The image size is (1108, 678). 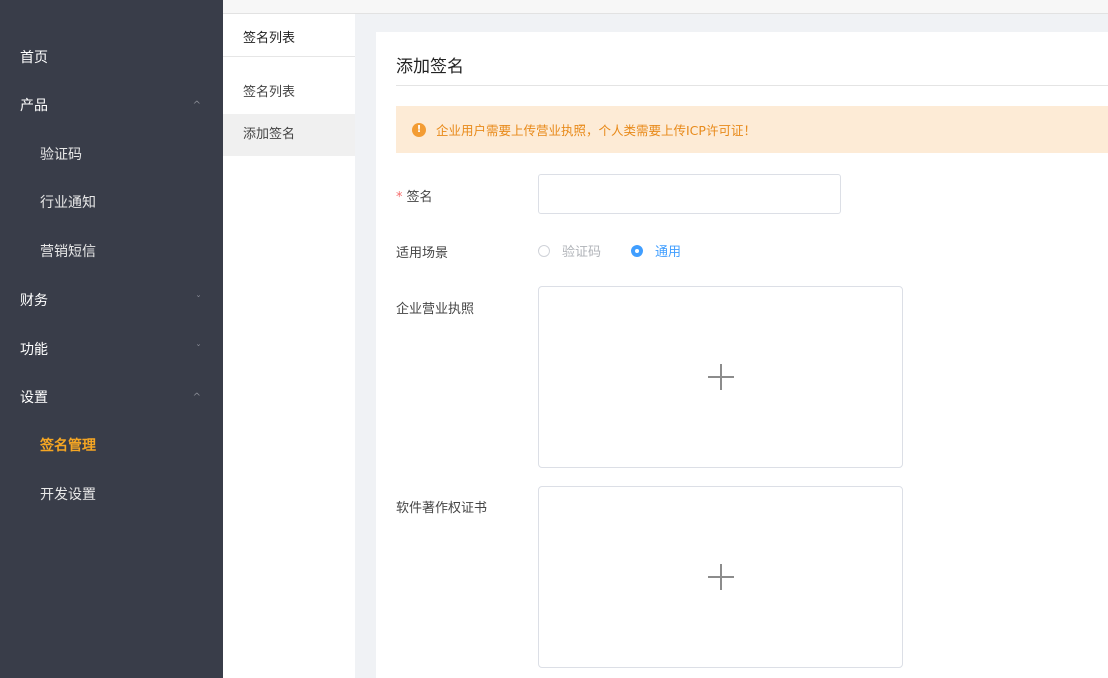 What do you see at coordinates (399, 197) in the screenshot?
I see `required-mark: *` at bounding box center [399, 197].